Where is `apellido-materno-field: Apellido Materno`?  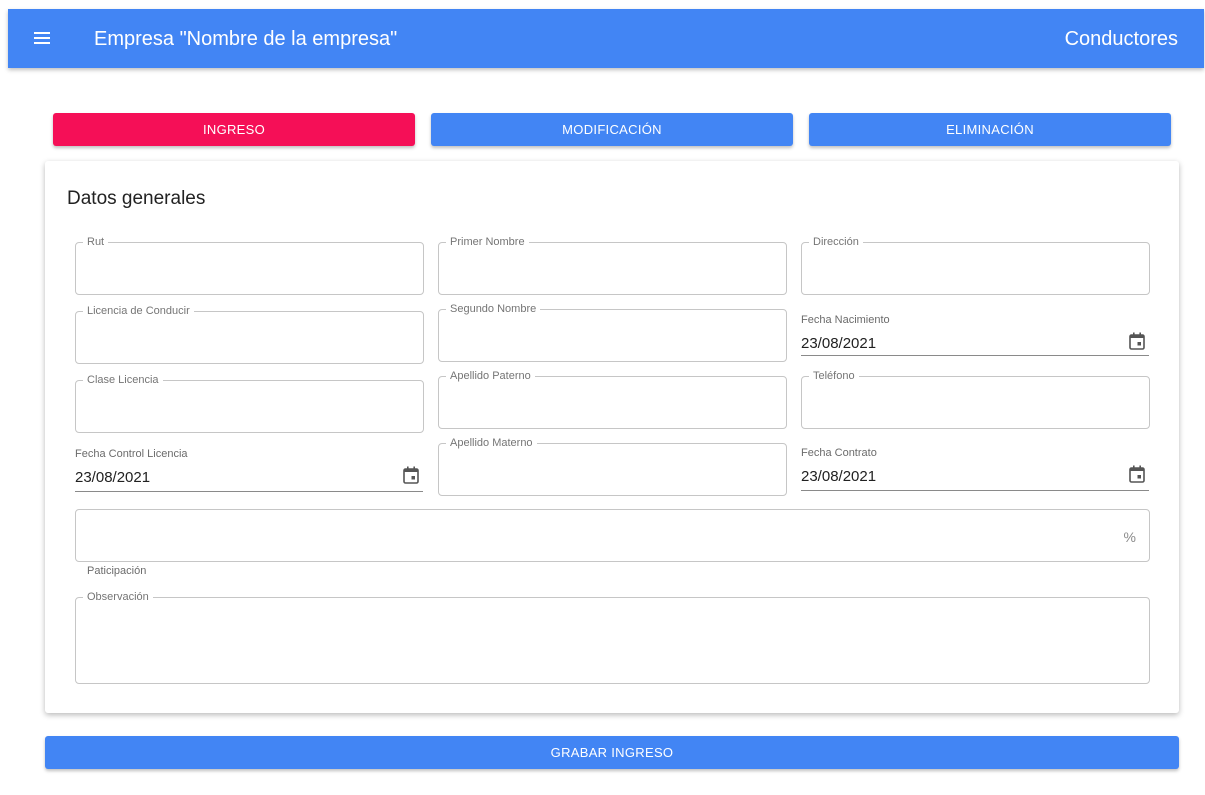 apellido-materno-field: Apellido Materno is located at coordinates (612, 466).